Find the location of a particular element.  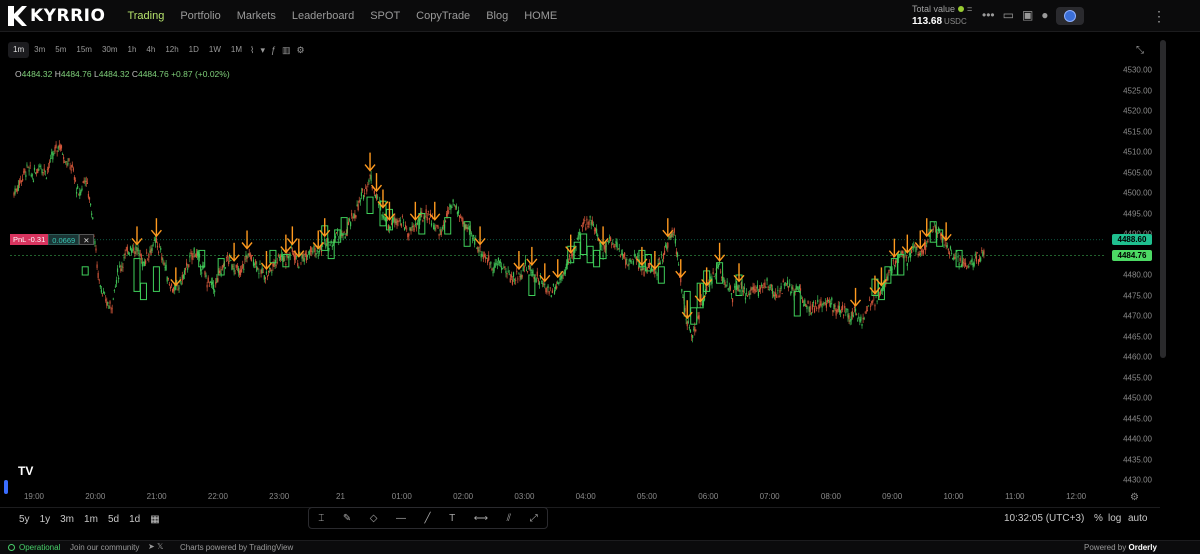

timeframe-1d: 1D is located at coordinates (194, 50).